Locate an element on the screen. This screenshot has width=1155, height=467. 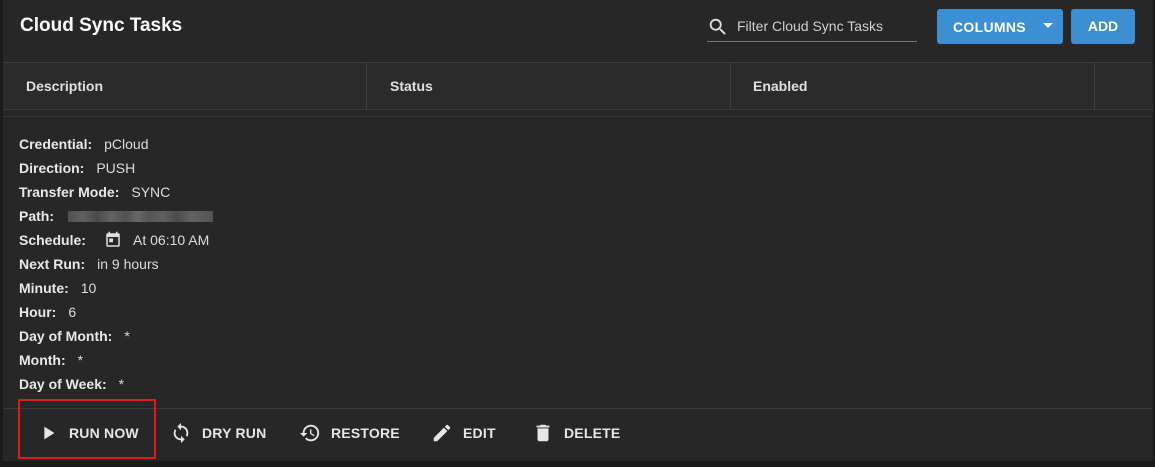
detail-row-credential: Credential: pCloud is located at coordinates (84, 144).